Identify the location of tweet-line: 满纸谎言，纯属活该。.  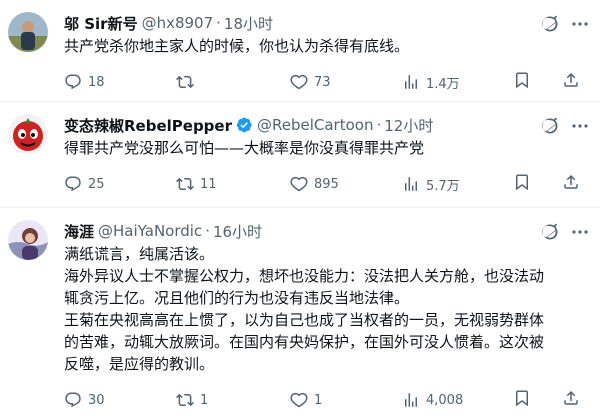
(139, 254).